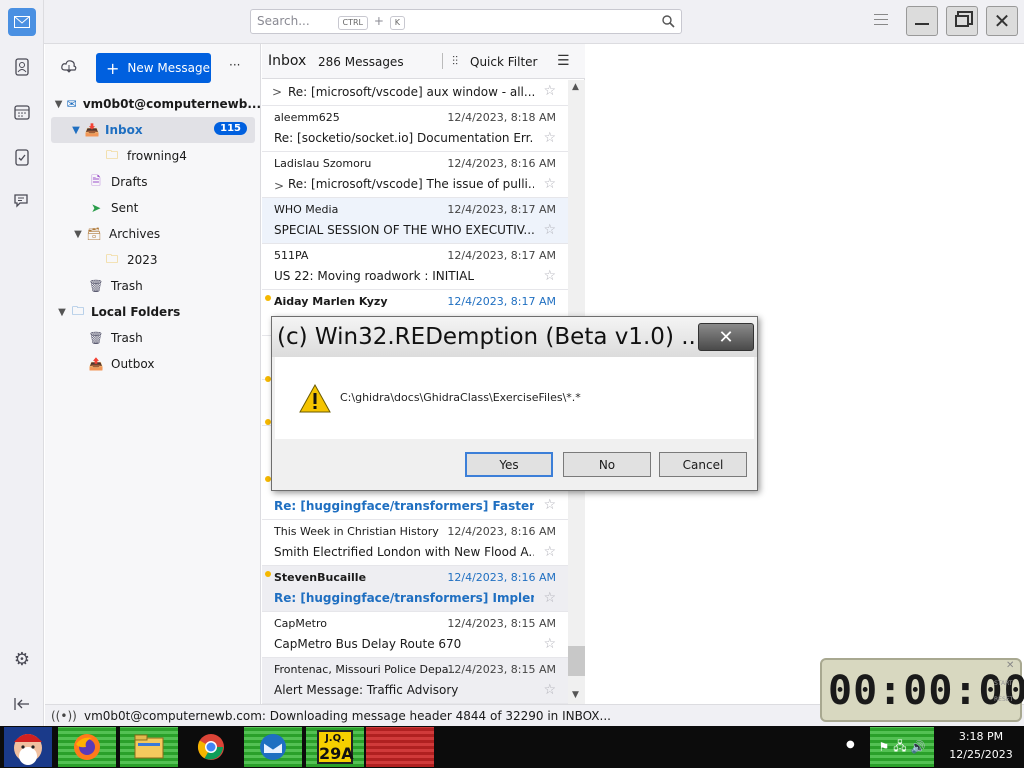  What do you see at coordinates (153, 182) in the screenshot?
I see `folder-drafts: 🗎 Drafts` at bounding box center [153, 182].